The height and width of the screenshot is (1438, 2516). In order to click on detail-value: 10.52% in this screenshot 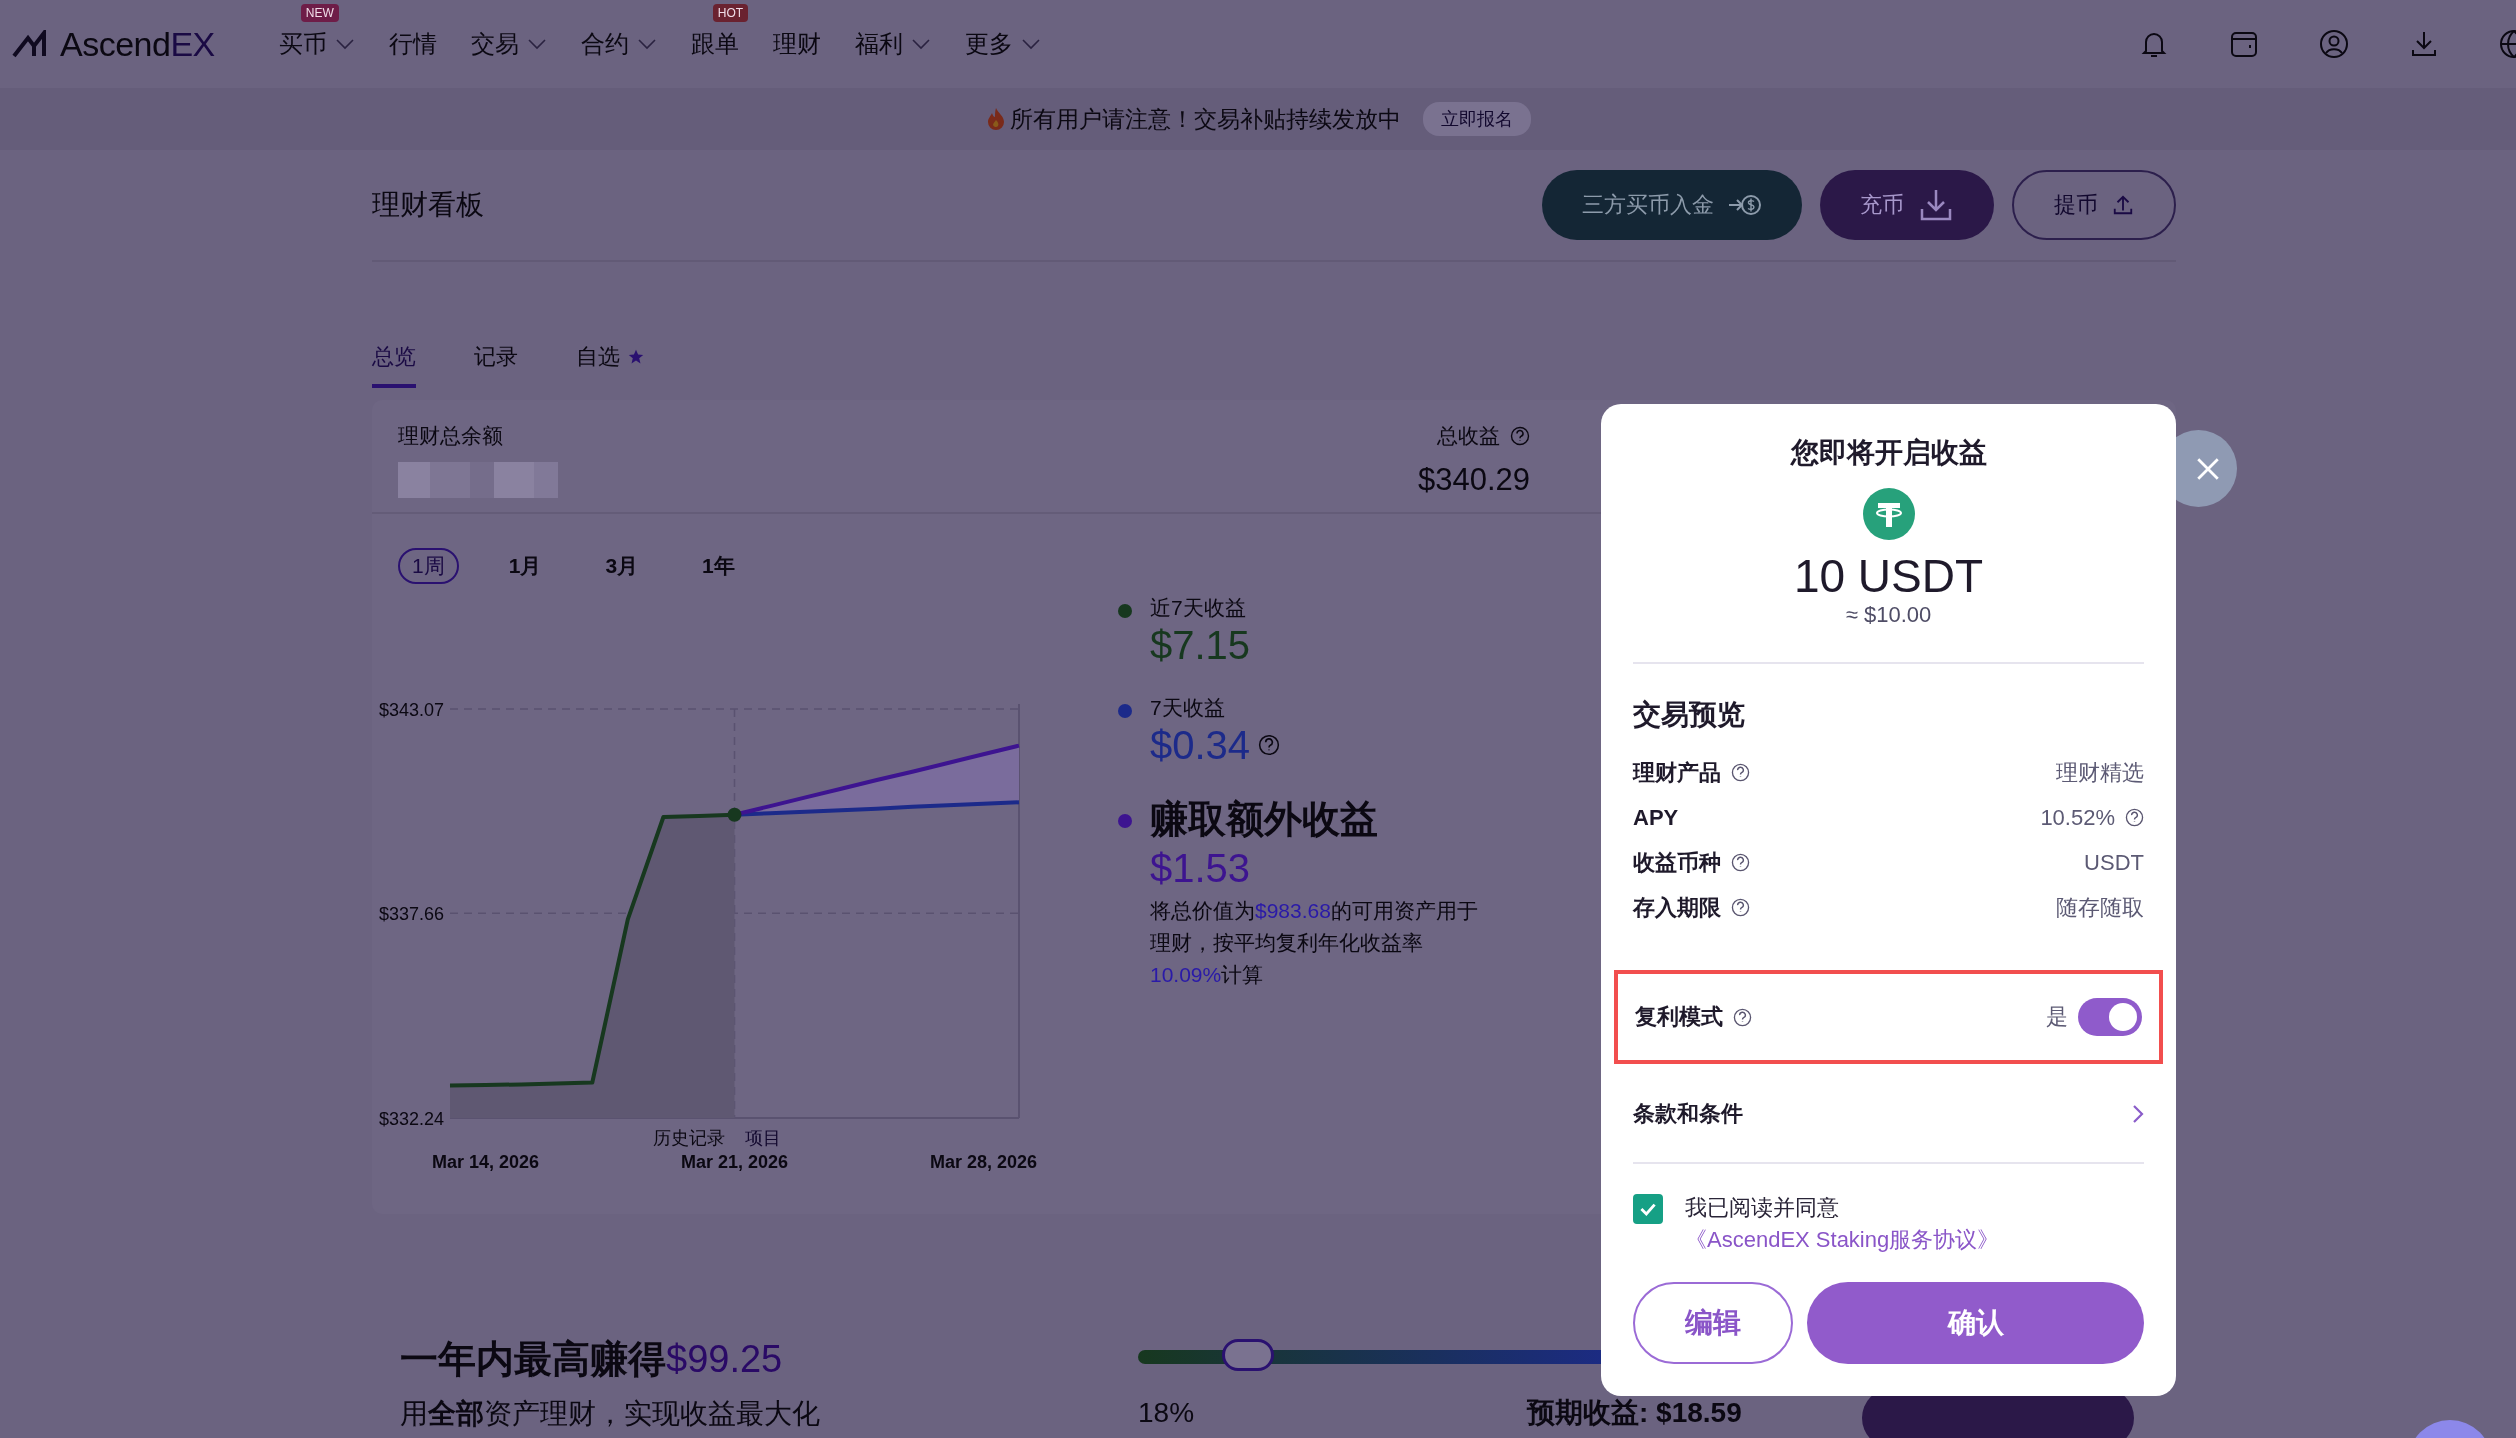, I will do `click(2077, 817)`.